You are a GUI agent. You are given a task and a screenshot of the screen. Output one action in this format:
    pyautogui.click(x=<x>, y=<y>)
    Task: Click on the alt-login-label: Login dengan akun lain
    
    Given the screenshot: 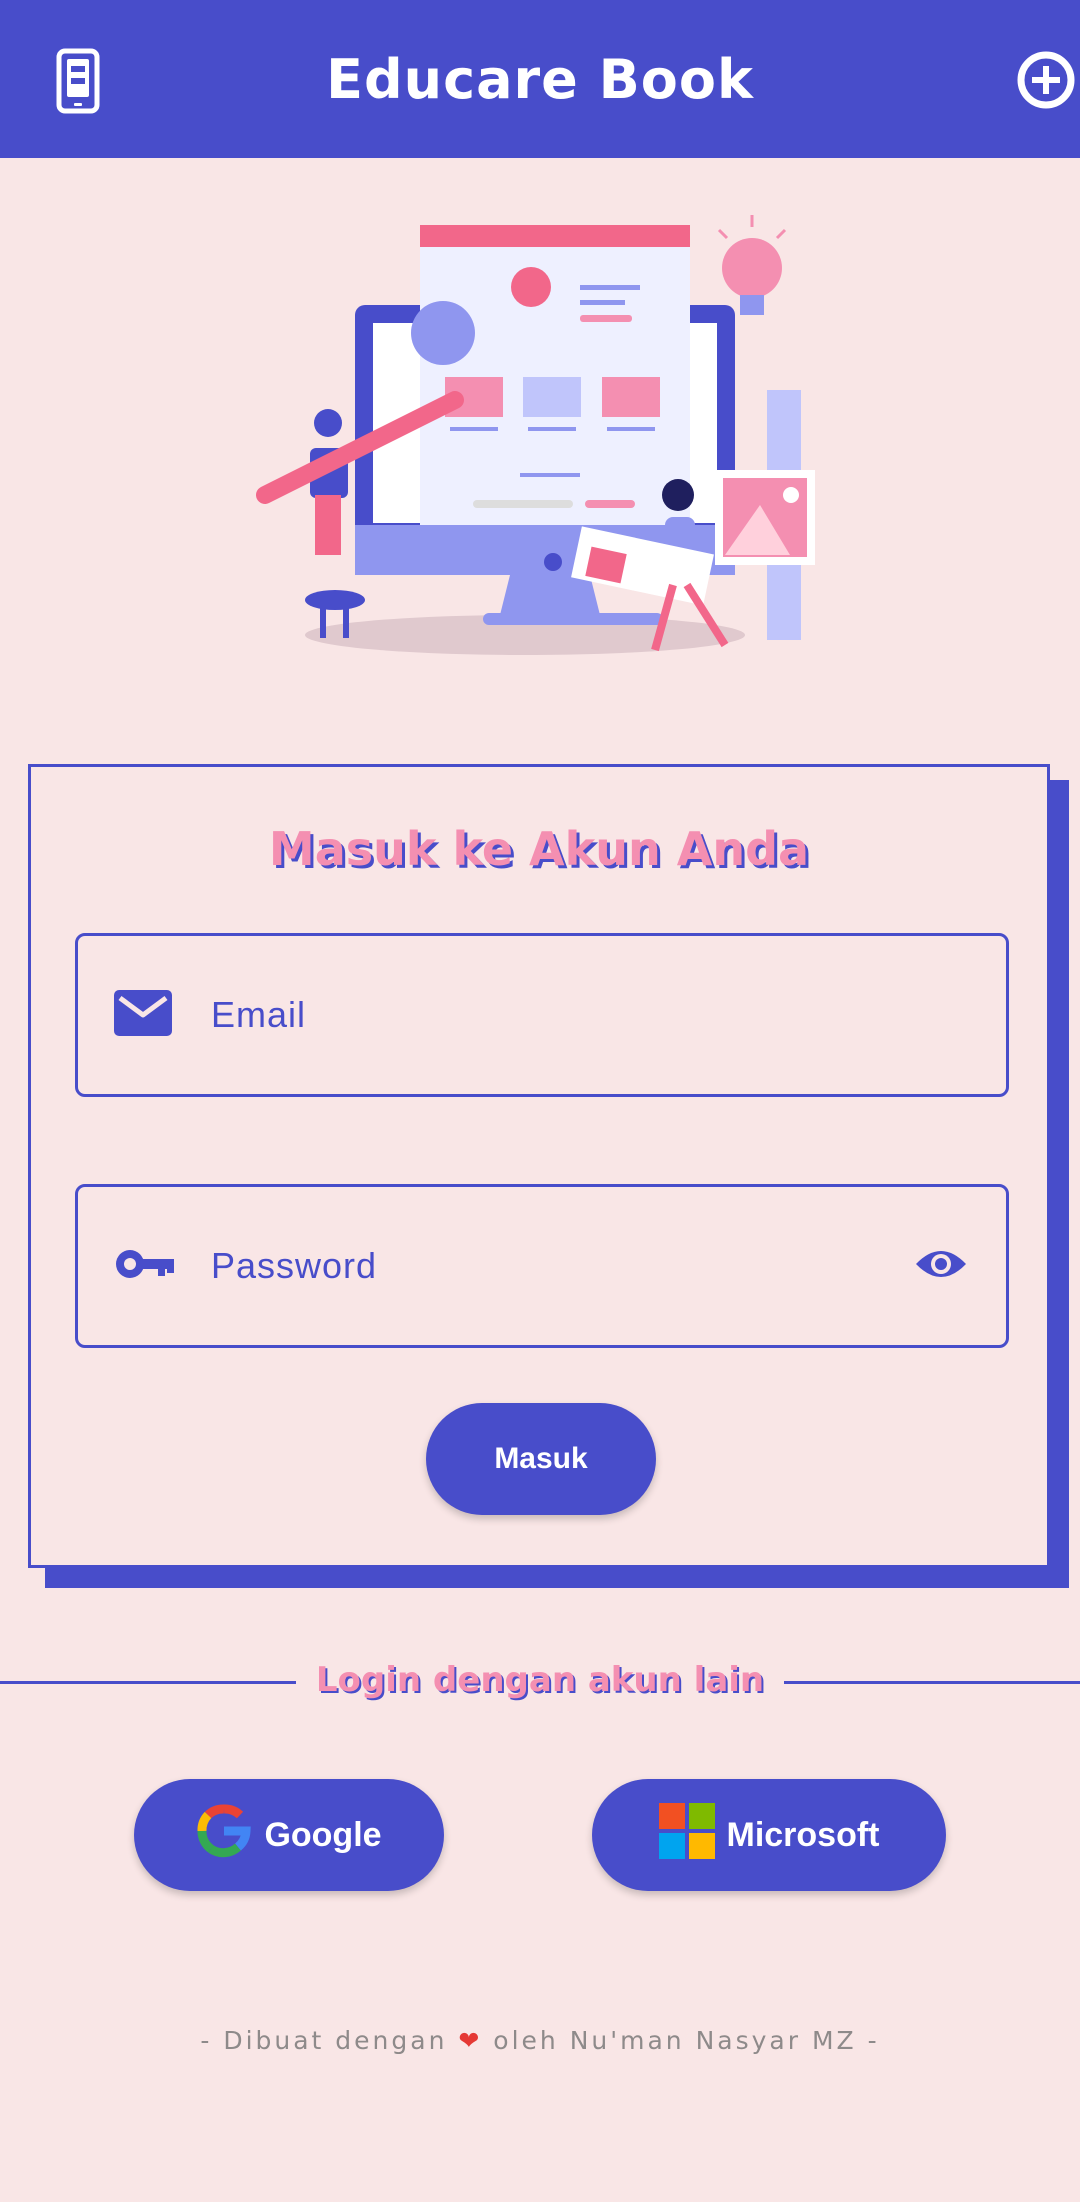 What is the action you would take?
    pyautogui.click(x=540, y=1680)
    